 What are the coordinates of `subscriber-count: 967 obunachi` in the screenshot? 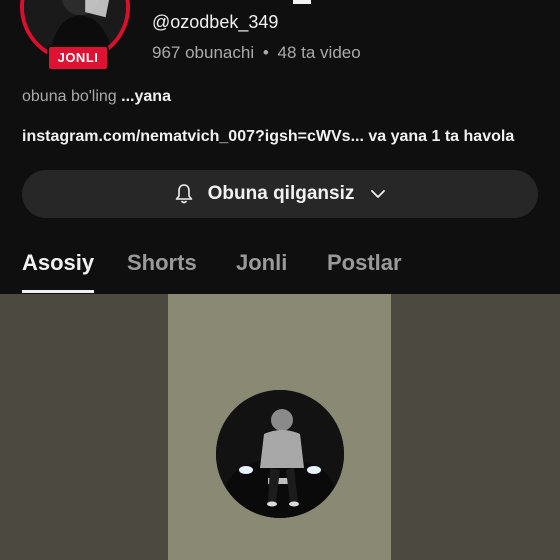 It's located at (203, 52).